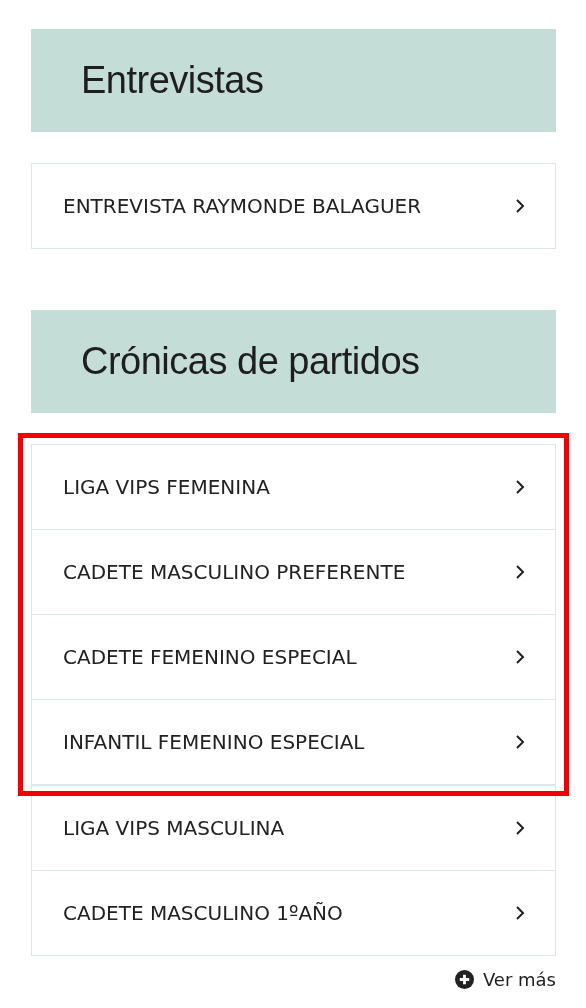 This screenshot has width=586, height=1008. What do you see at coordinates (293, 913) in the screenshot?
I see `list-link: CADETE MASCULINO 1ºAÑO` at bounding box center [293, 913].